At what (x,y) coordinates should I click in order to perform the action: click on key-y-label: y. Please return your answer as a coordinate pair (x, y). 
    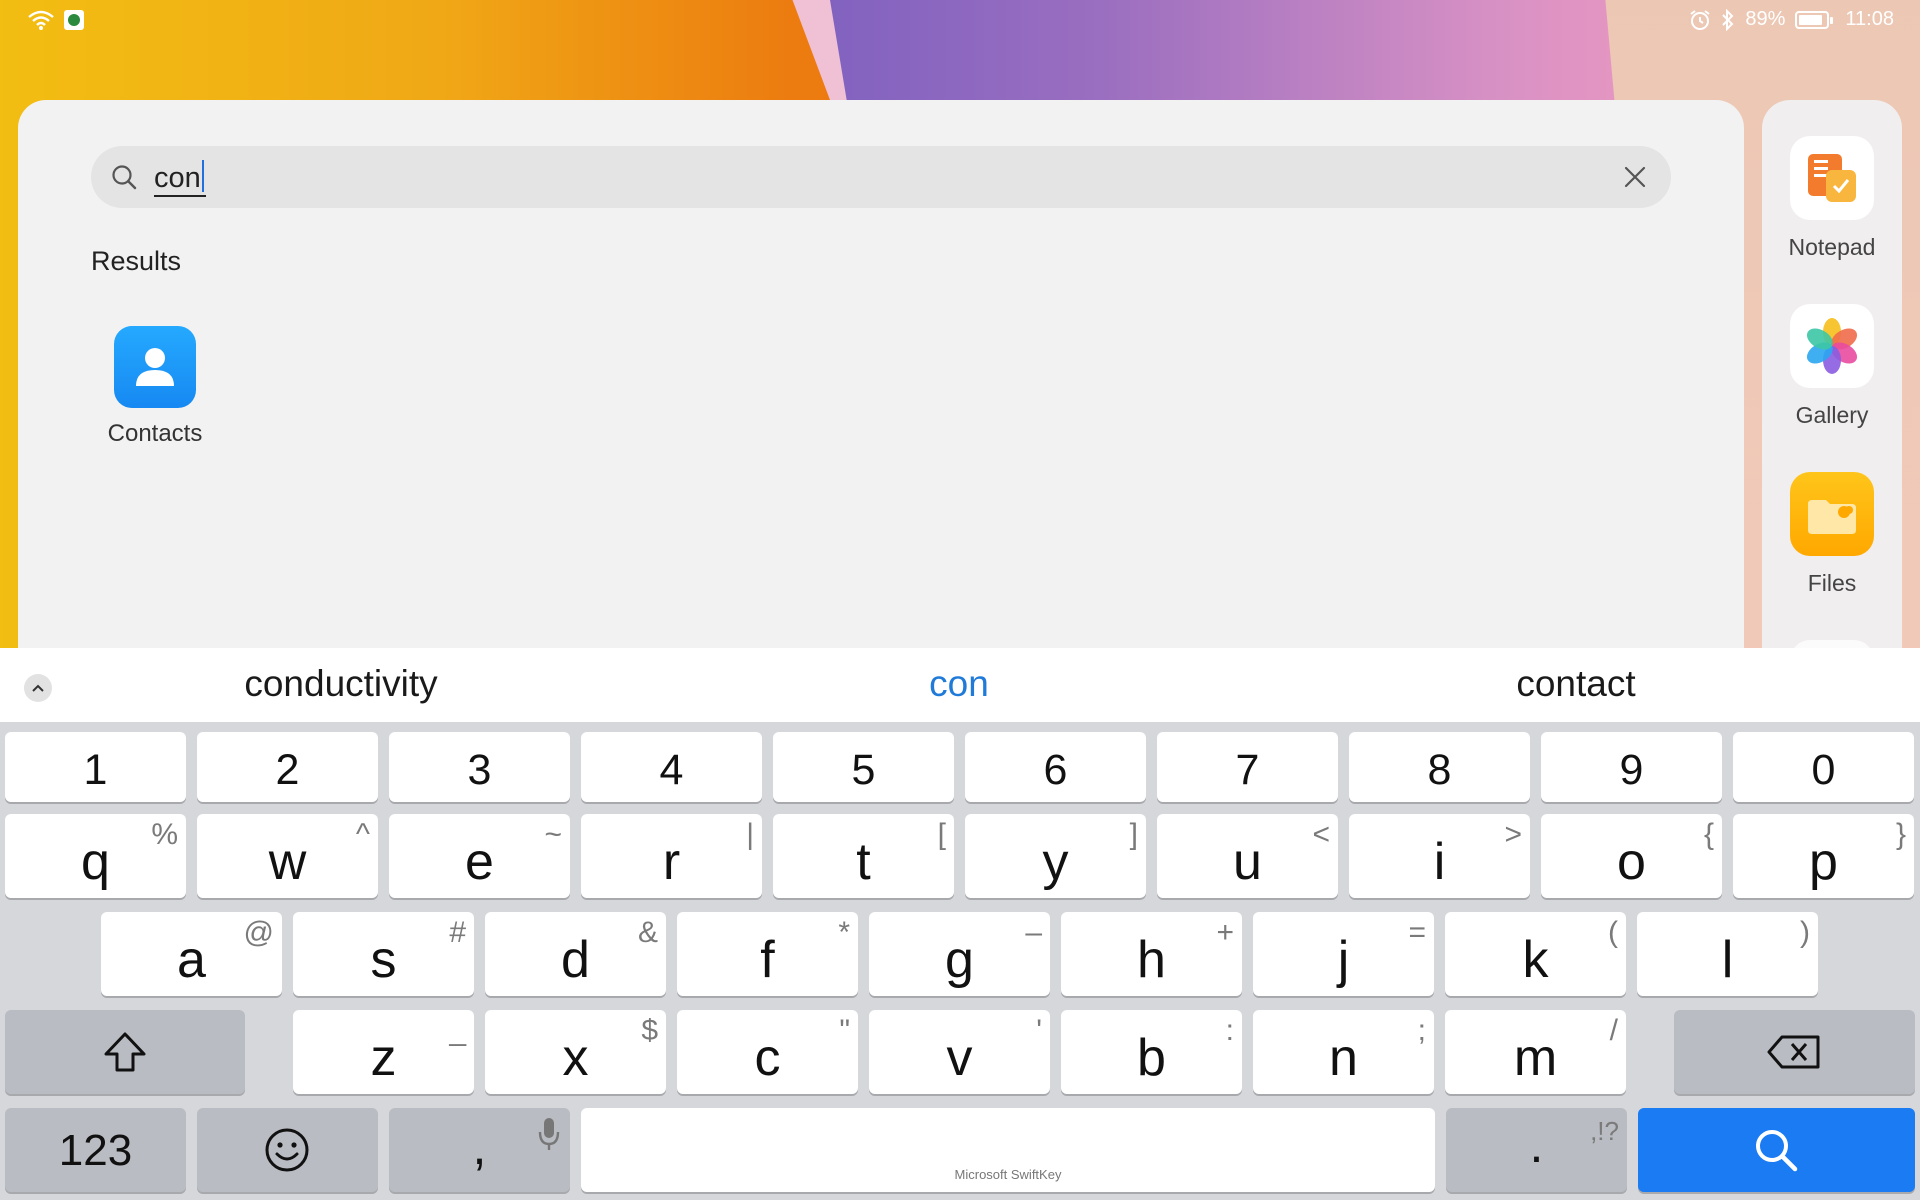
    Looking at the image, I should click on (1055, 862).